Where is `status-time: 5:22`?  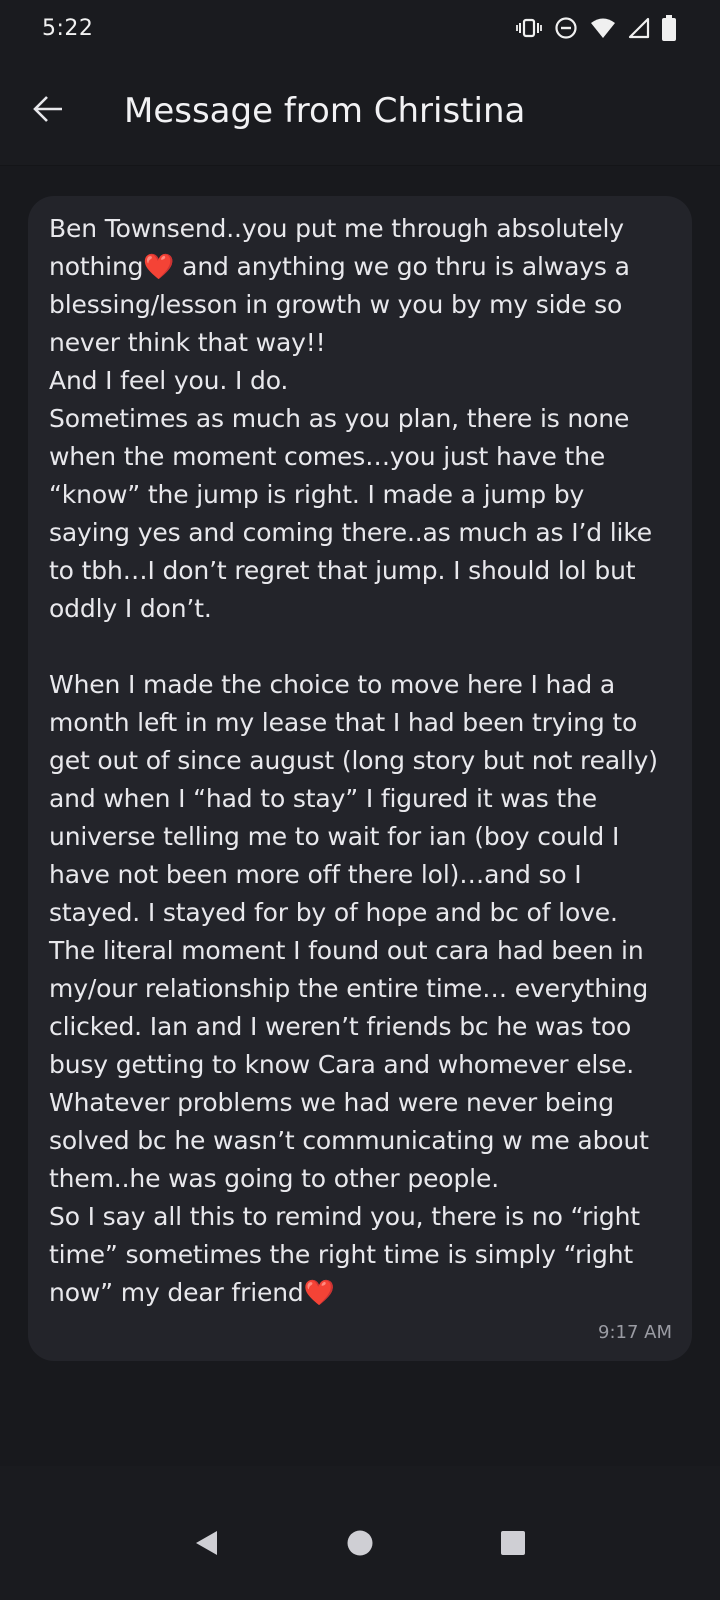
status-time: 5:22 is located at coordinates (68, 28).